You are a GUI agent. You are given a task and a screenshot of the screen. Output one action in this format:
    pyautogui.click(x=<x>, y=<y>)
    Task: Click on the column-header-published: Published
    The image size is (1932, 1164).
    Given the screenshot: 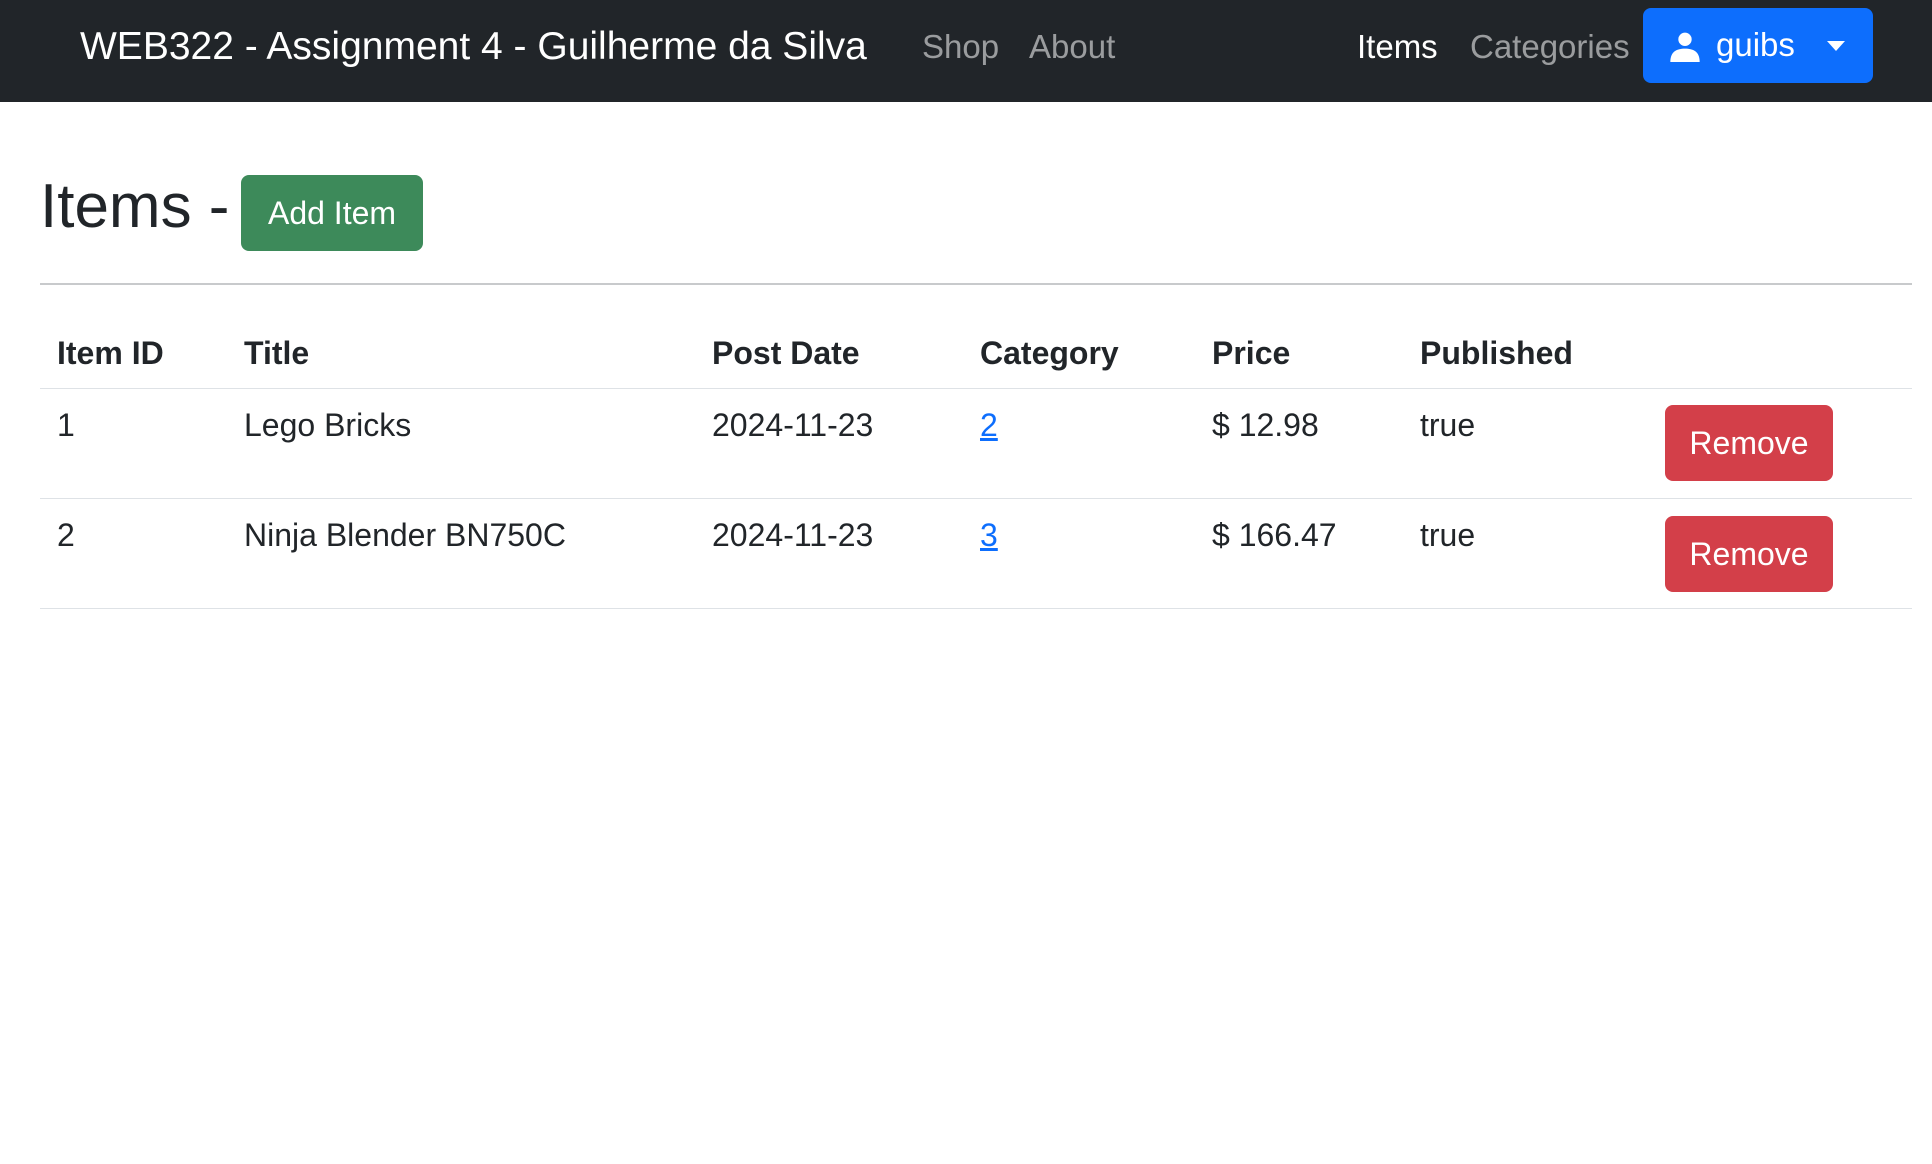 What is the action you would take?
    pyautogui.click(x=1496, y=353)
    